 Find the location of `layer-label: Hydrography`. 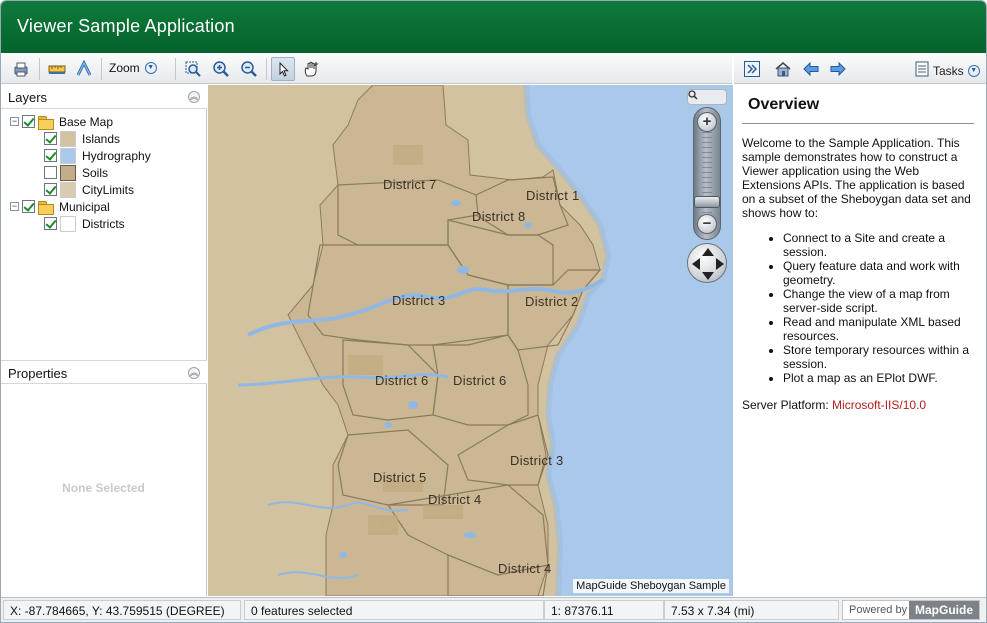

layer-label: Hydrography is located at coordinates (116, 155).